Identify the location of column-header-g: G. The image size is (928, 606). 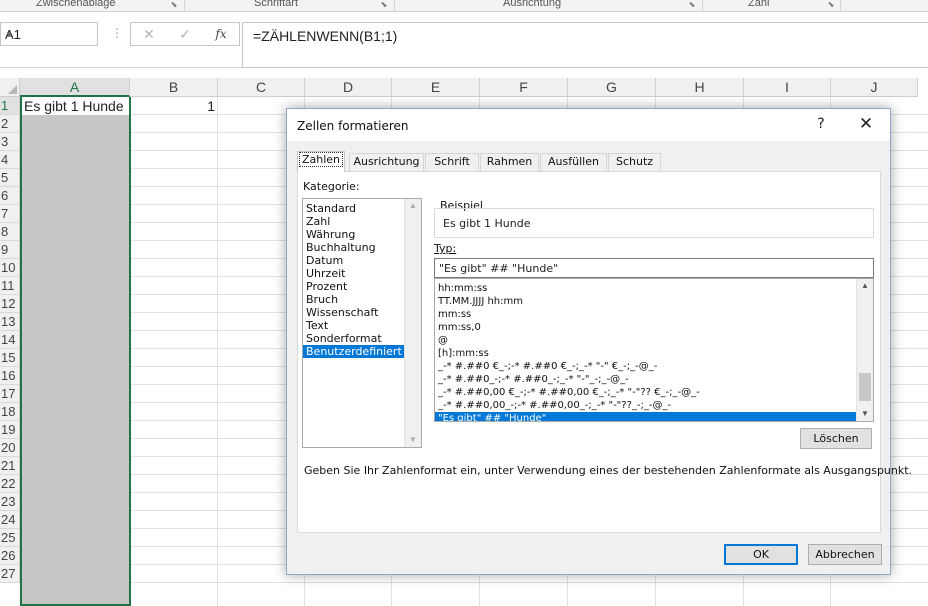
(612, 87).